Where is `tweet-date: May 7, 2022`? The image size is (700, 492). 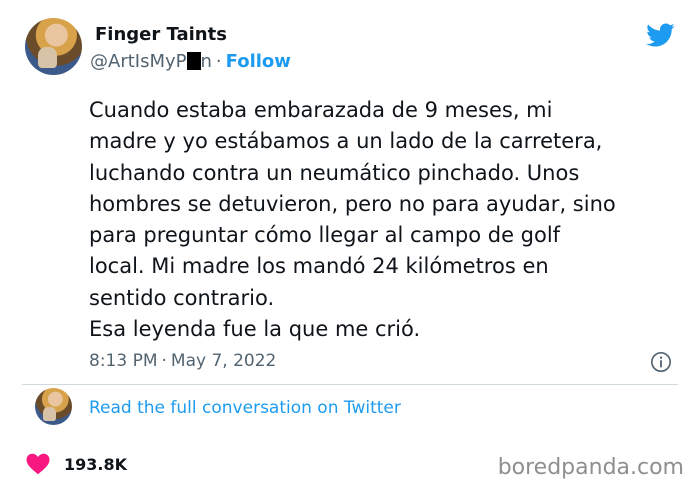
tweet-date: May 7, 2022 is located at coordinates (223, 361).